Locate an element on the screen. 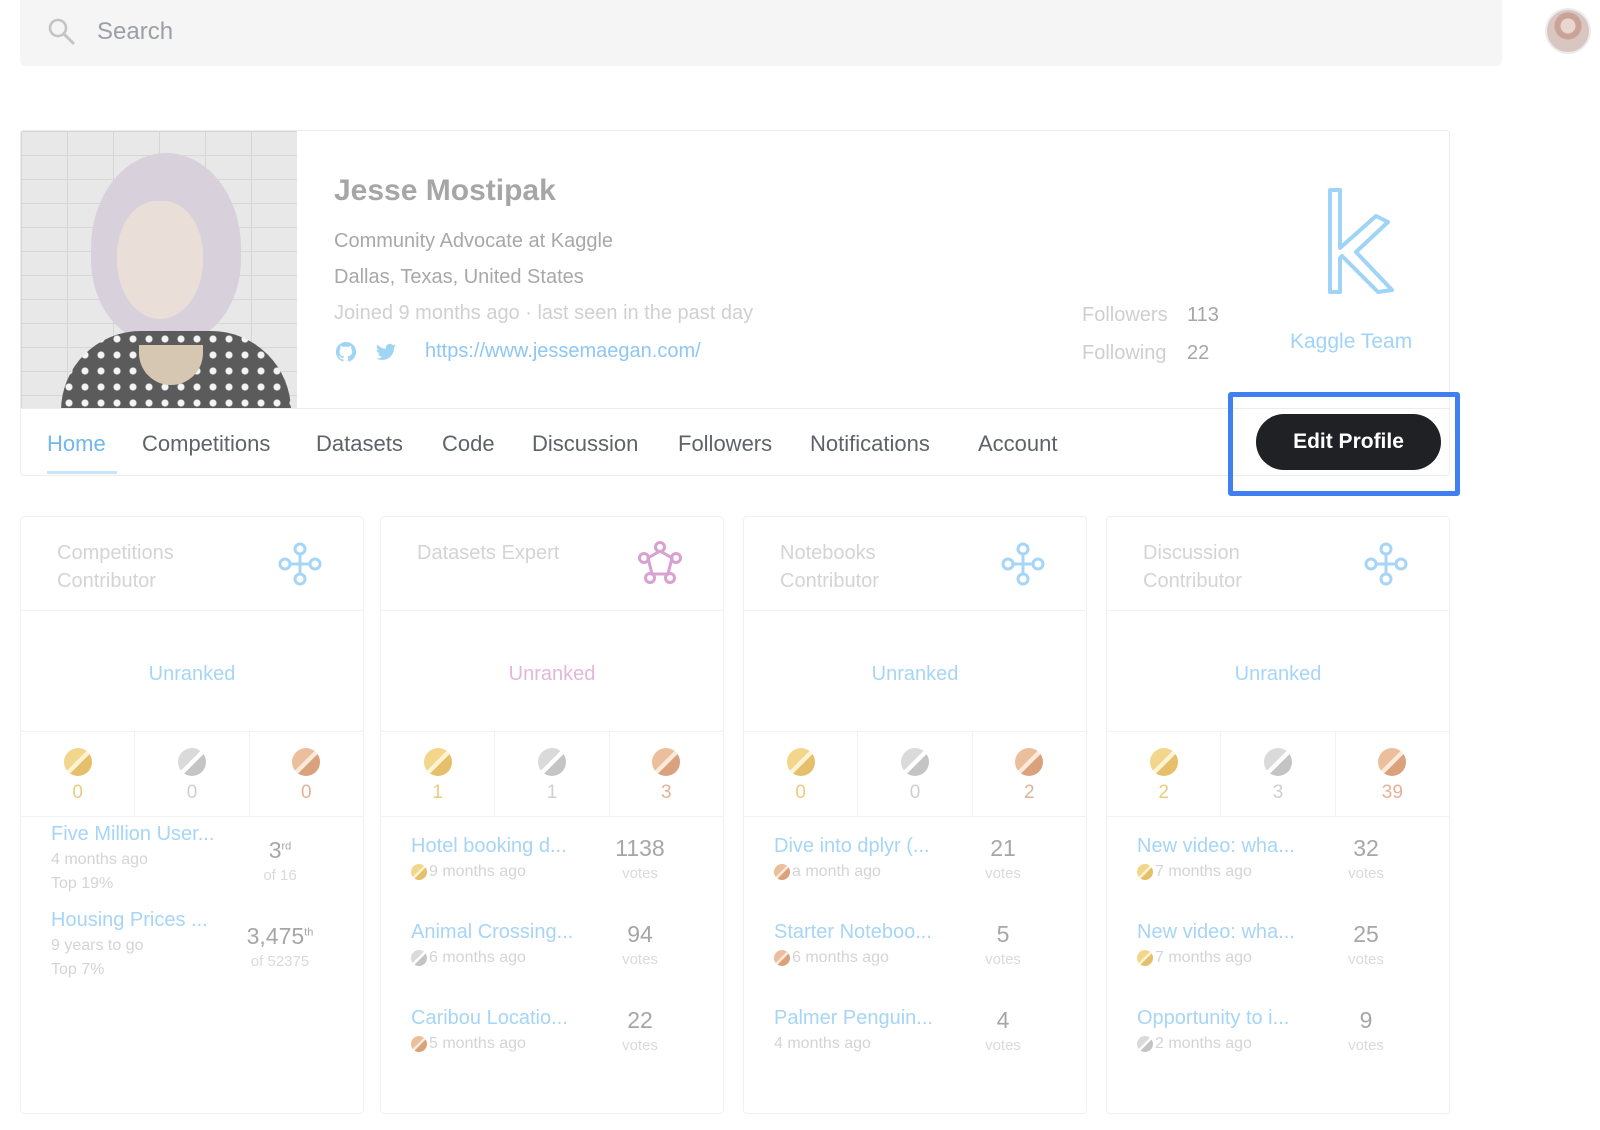 The image size is (1600, 1130). tier-card-header: Datasets Expert is located at coordinates (552, 564).